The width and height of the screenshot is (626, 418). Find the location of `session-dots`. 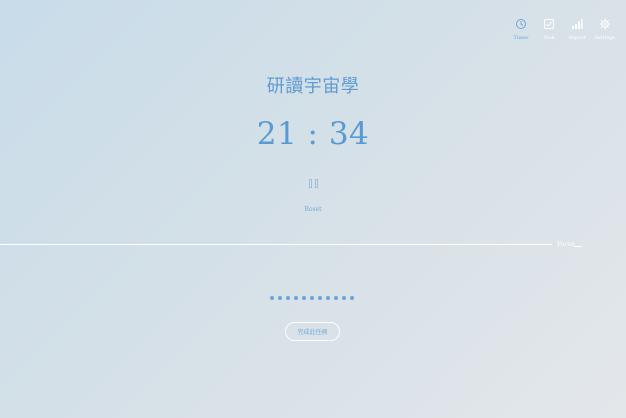

session-dots is located at coordinates (312, 298).